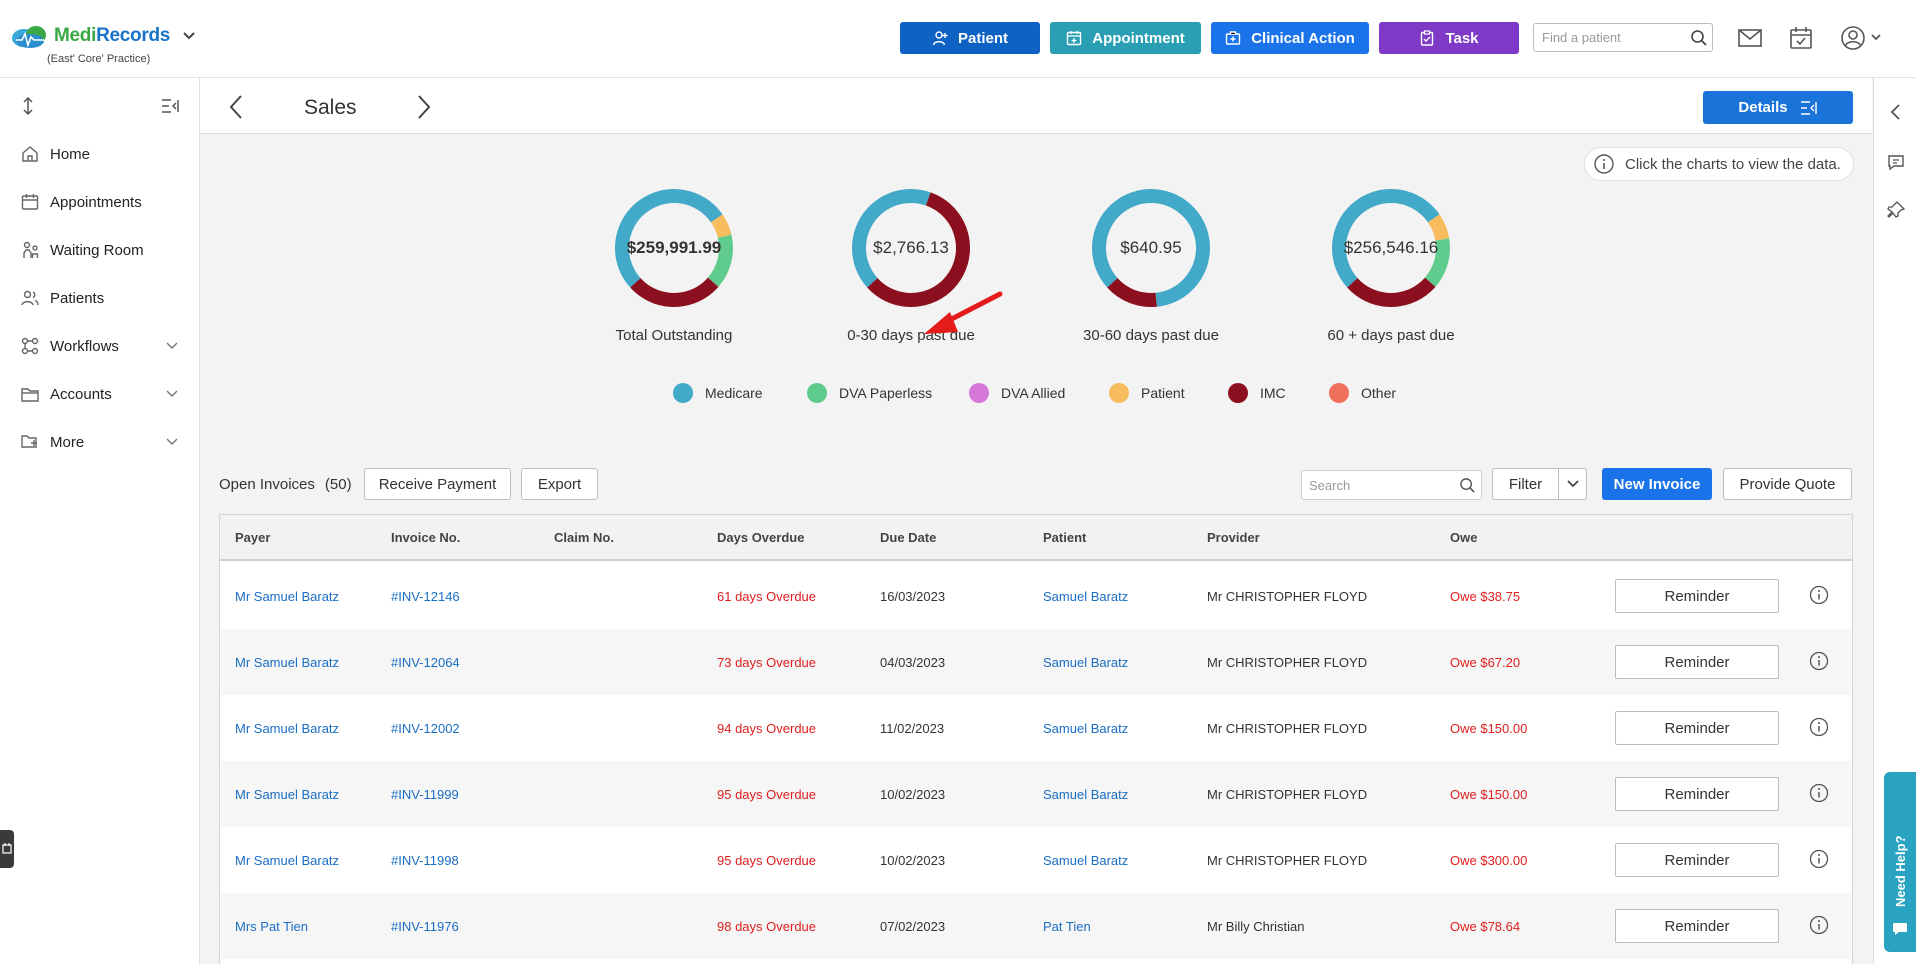  Describe the element at coordinates (100, 442) in the screenshot. I see `sidebar-item-more: More` at that location.